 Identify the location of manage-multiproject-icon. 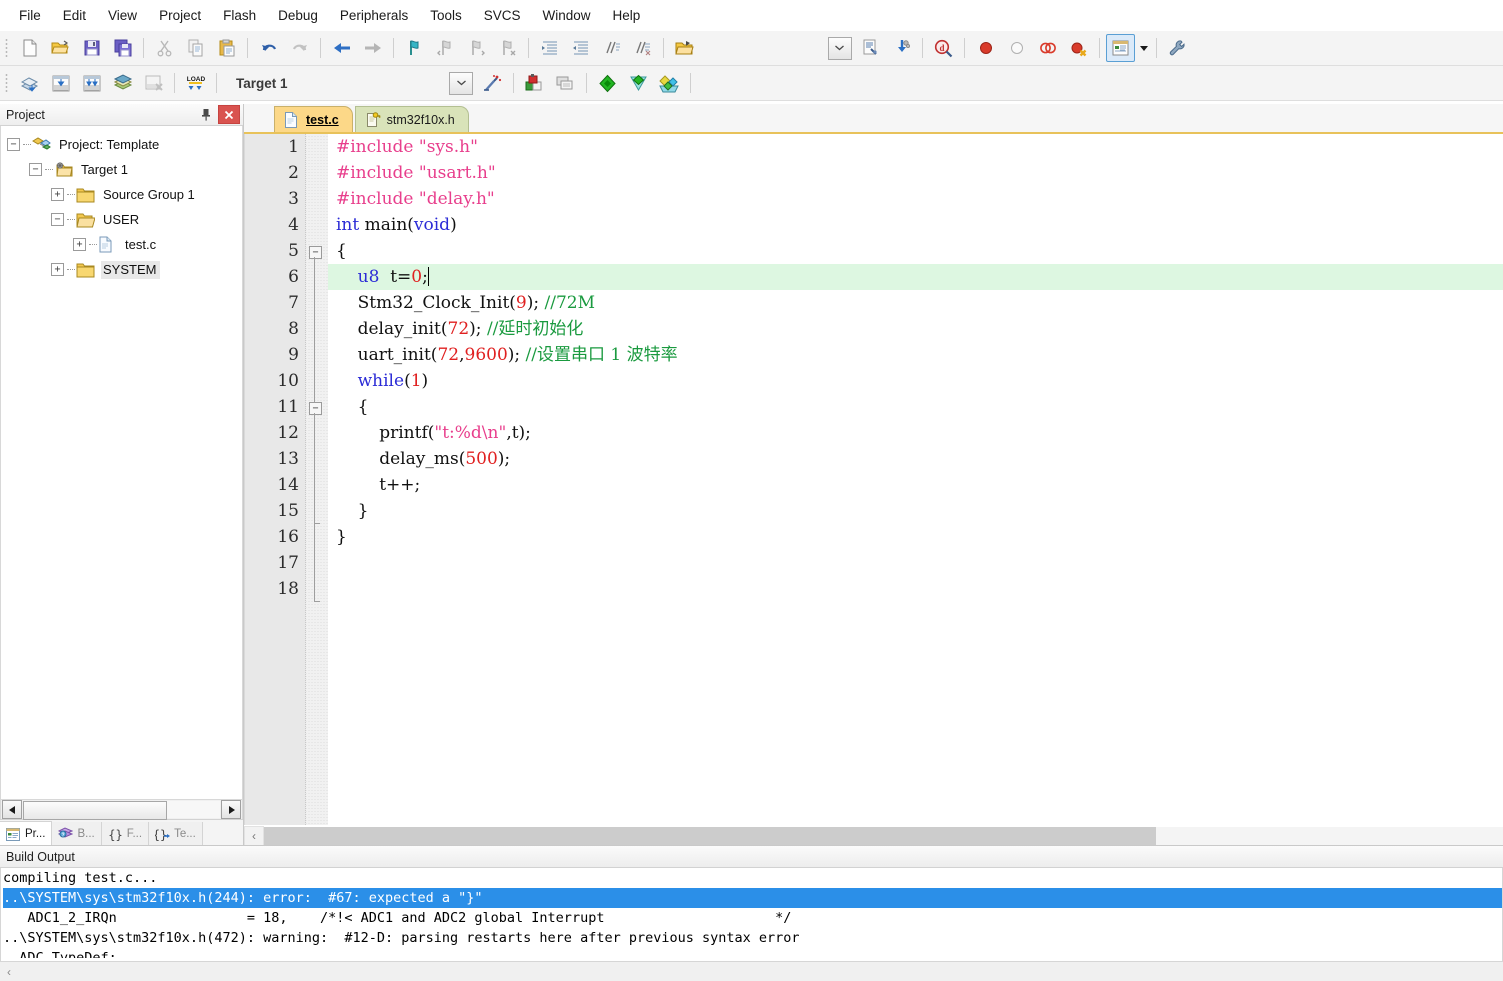
(565, 83).